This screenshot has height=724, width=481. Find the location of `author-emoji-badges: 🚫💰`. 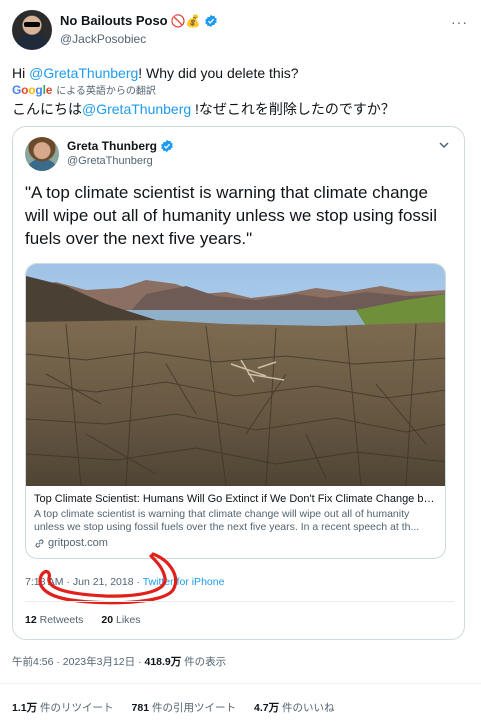

author-emoji-badges: 🚫💰 is located at coordinates (185, 20).